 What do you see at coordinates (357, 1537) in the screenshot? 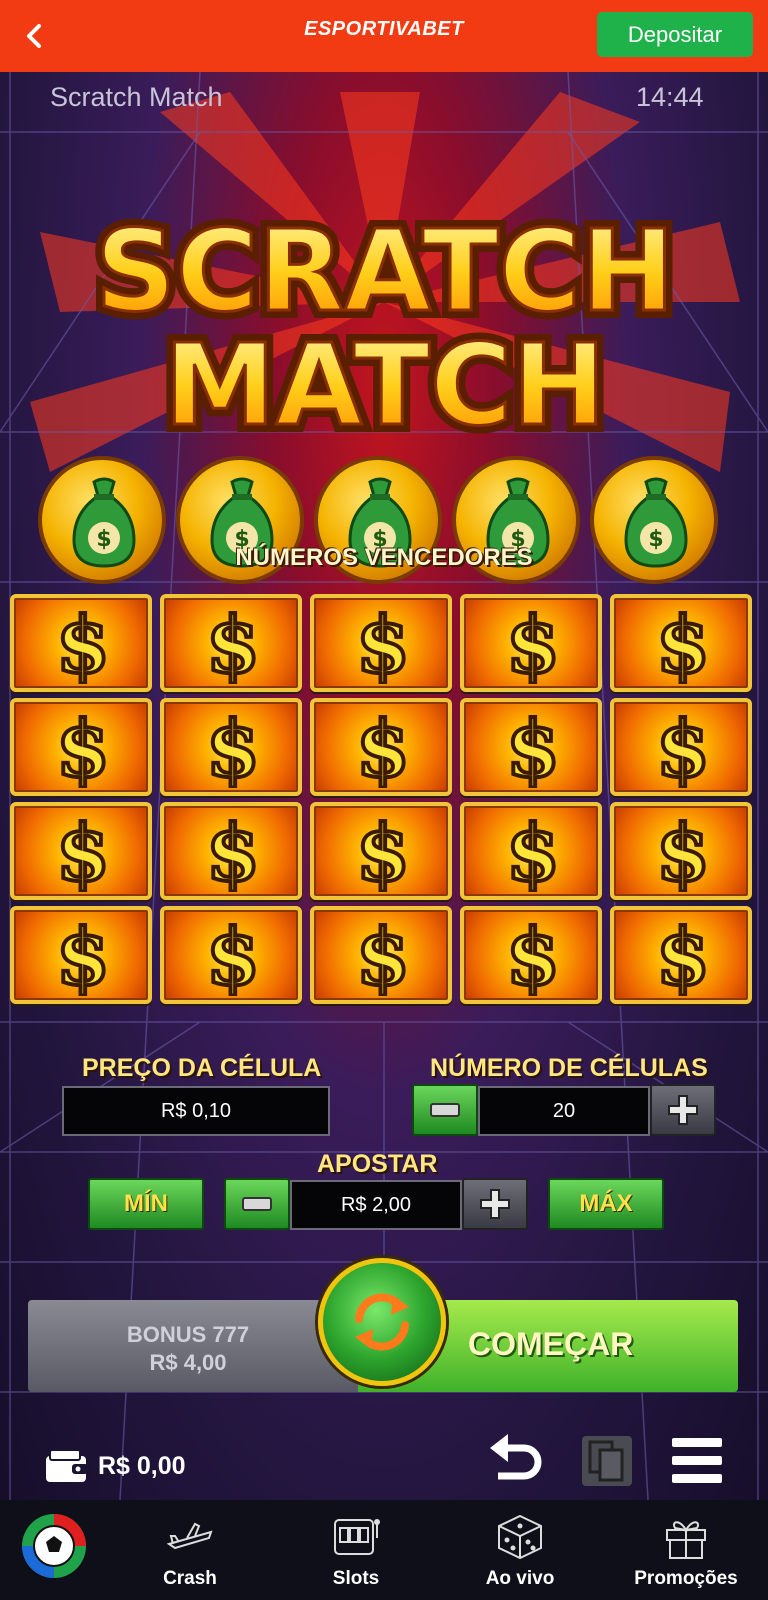
I see `slot-machine-icon` at bounding box center [357, 1537].